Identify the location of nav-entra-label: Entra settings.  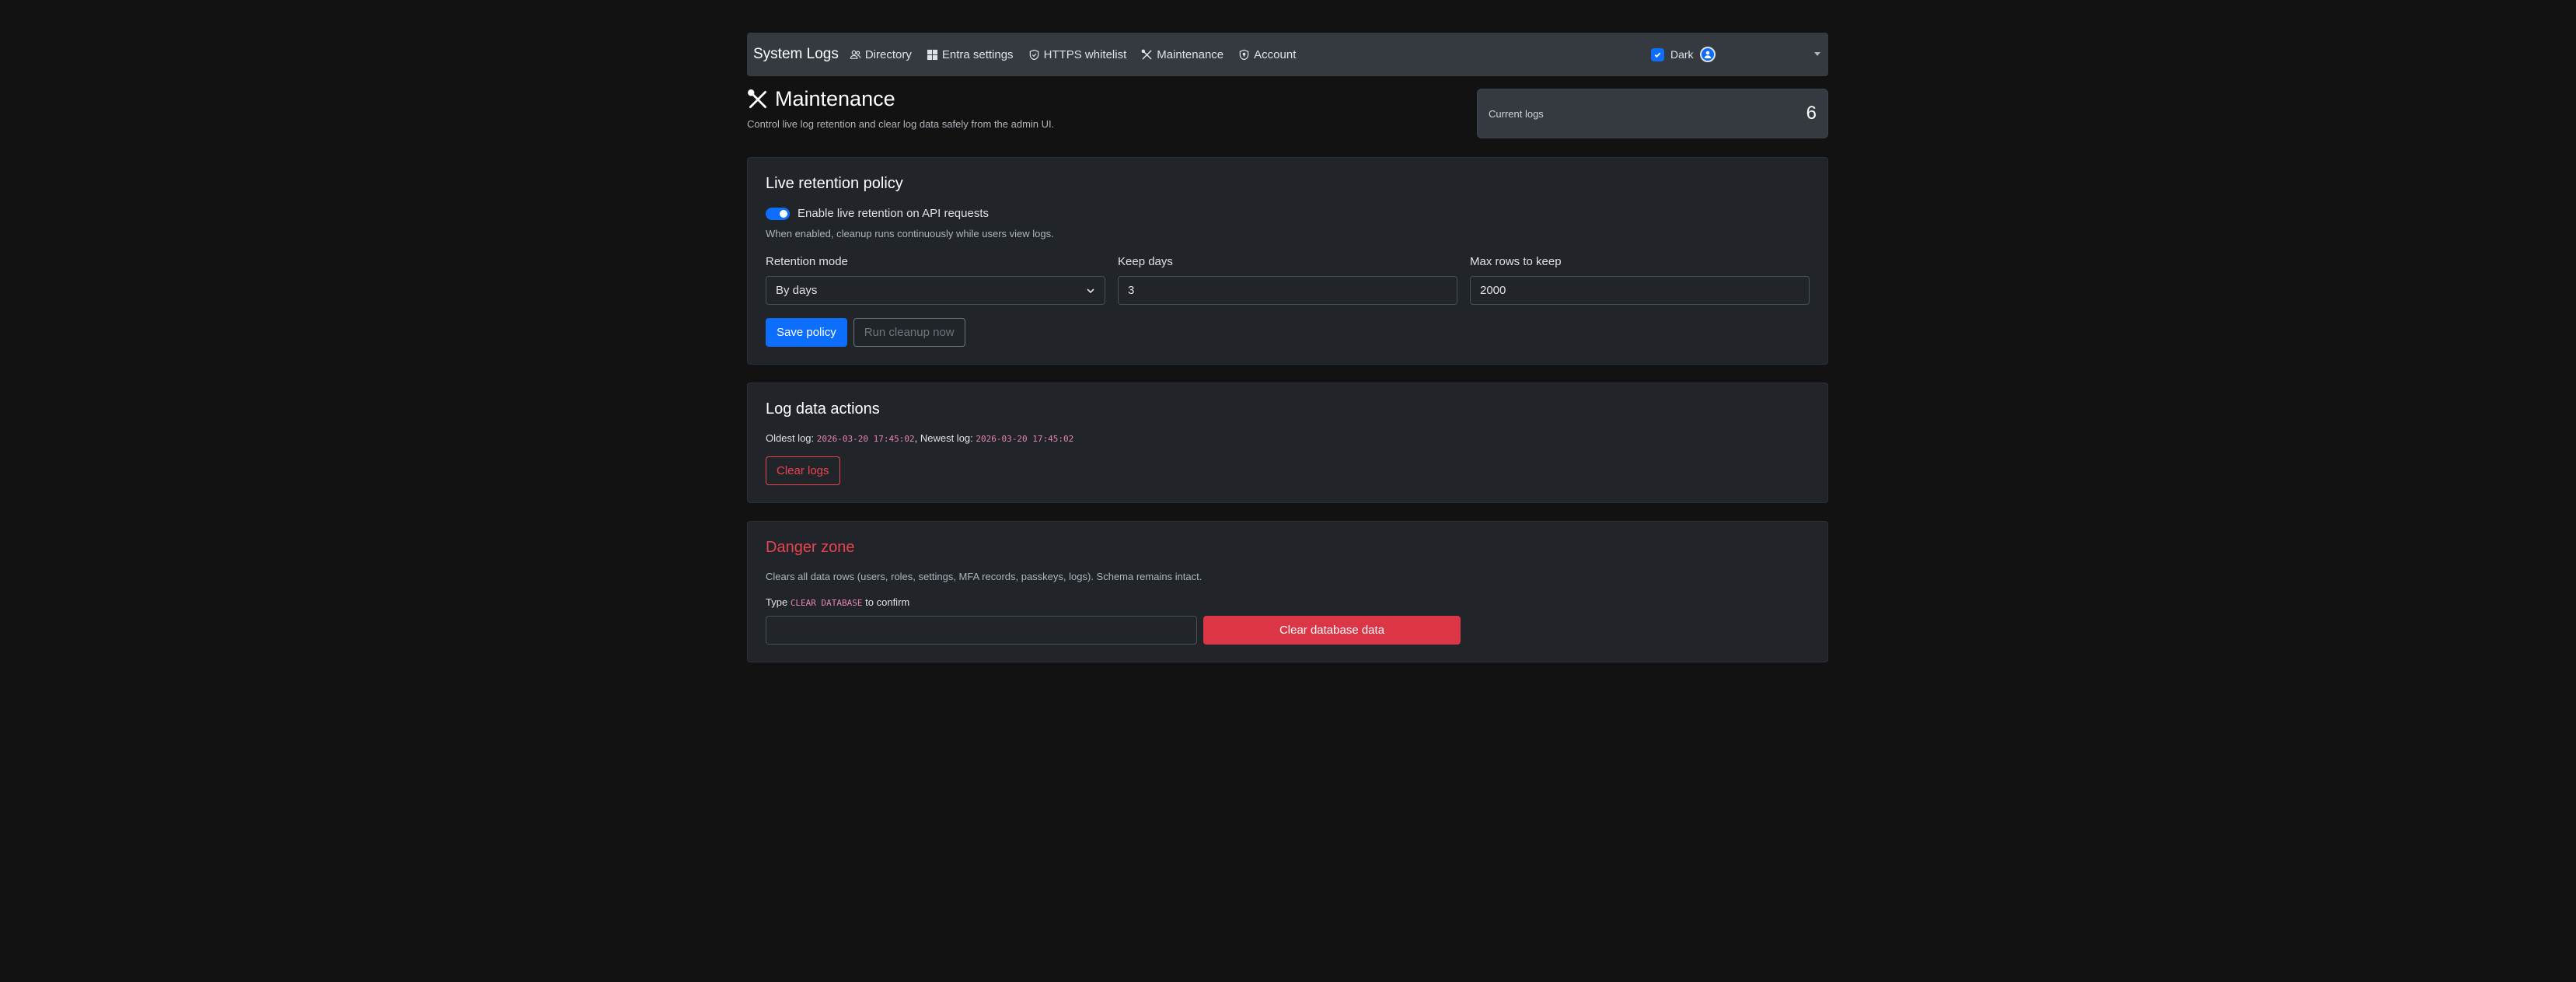
(978, 54).